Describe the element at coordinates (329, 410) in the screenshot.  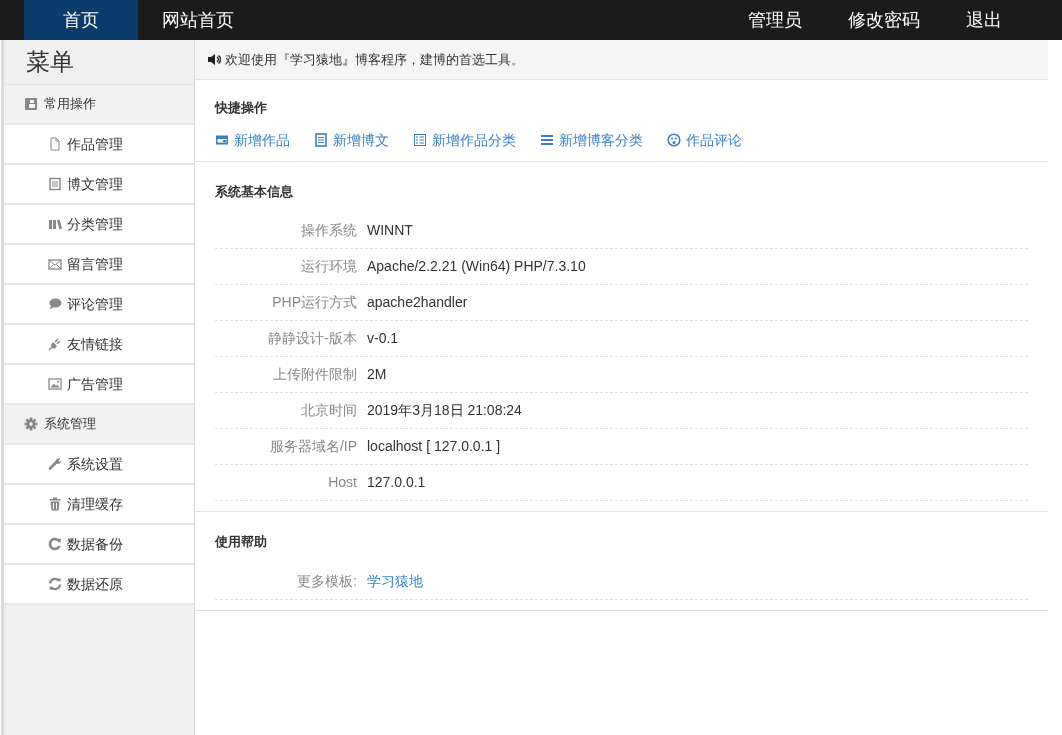
I see `info-label: 北京时间` at that location.